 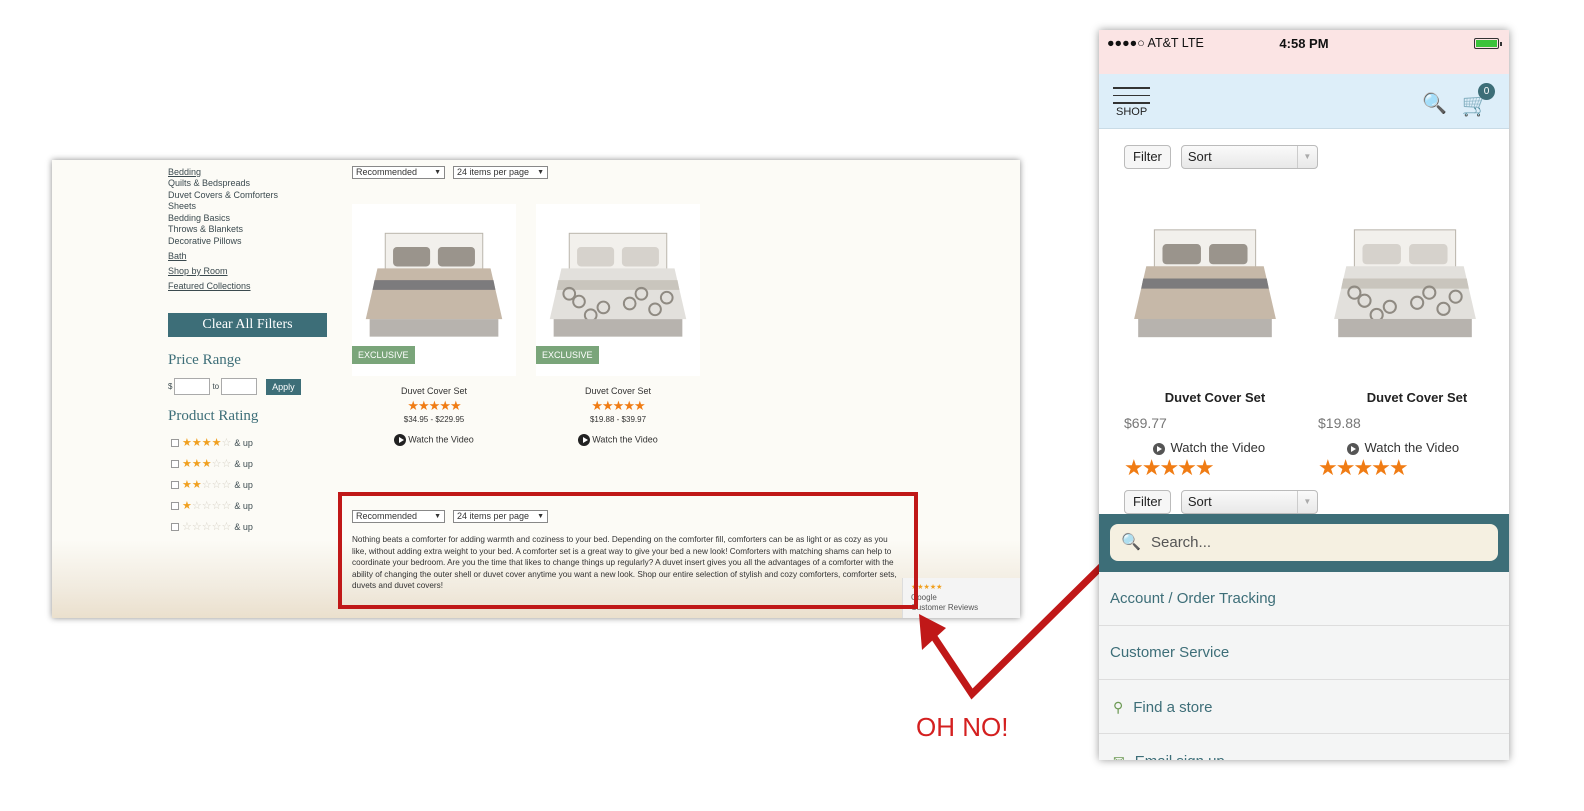 What do you see at coordinates (1180, 756) in the screenshot?
I see `menu-item-label: Email sign up` at bounding box center [1180, 756].